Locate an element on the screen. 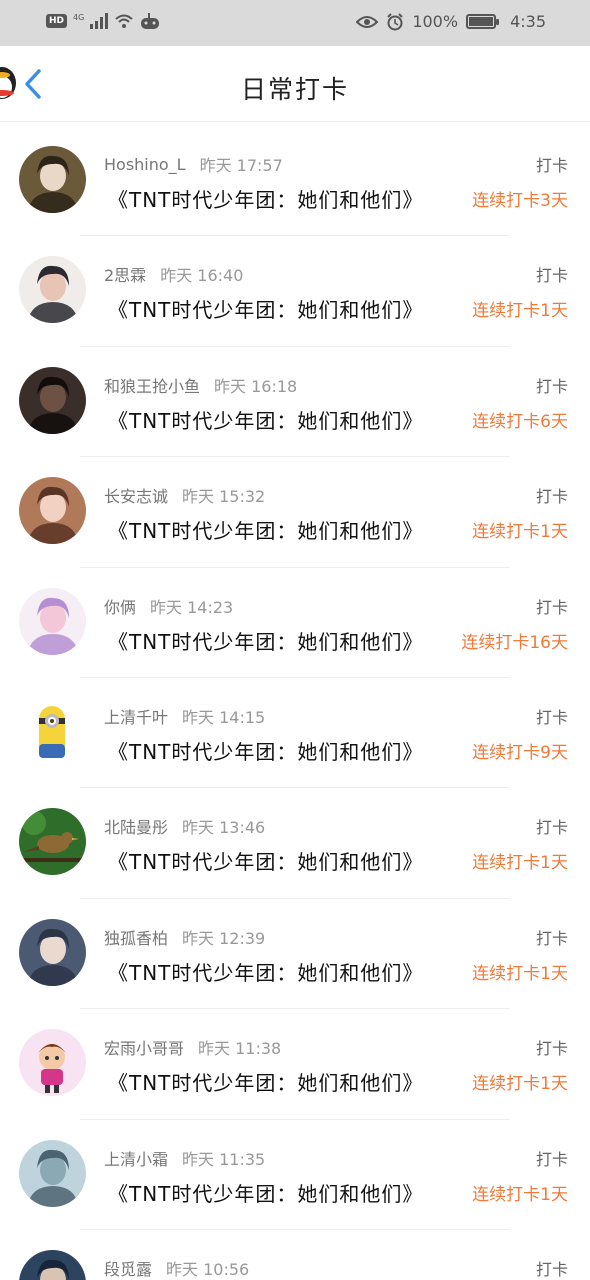 This screenshot has width=590, height=1280. name-line: 2思霖 昨天 16:40 is located at coordinates (173, 274).